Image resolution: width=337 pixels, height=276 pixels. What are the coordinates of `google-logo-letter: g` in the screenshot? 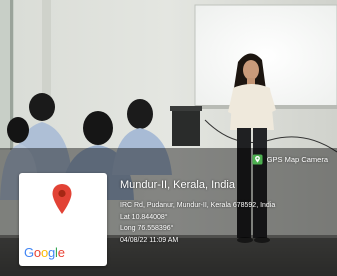 It's located at (51, 252).